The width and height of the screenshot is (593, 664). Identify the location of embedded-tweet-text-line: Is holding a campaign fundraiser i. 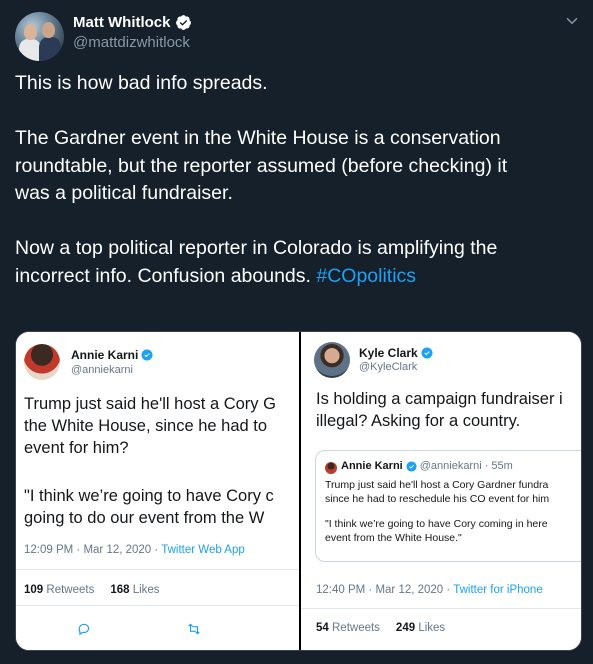
(439, 399).